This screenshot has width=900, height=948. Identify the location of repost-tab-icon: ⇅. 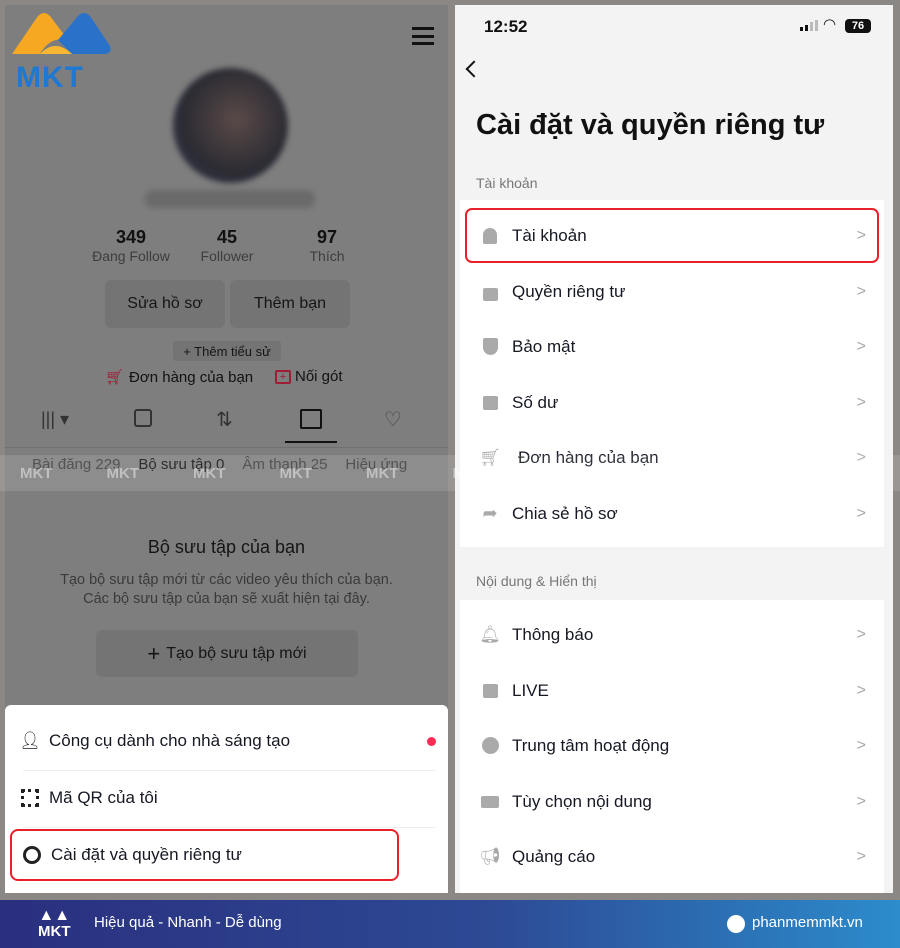
(224, 419).